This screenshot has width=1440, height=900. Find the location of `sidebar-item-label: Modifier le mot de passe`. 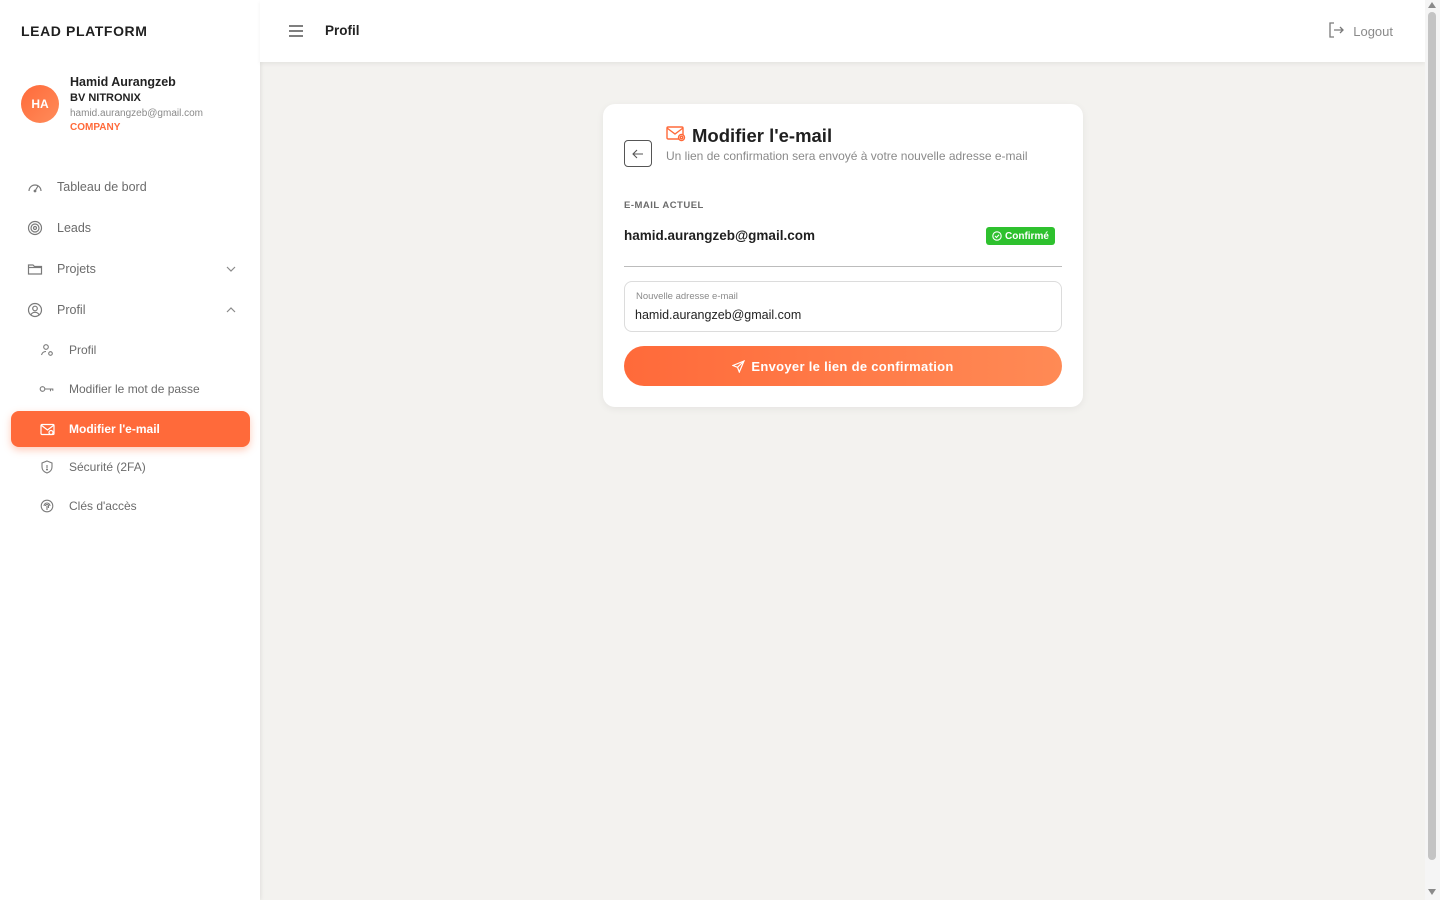

sidebar-item-label: Modifier le mot de passe is located at coordinates (134, 389).